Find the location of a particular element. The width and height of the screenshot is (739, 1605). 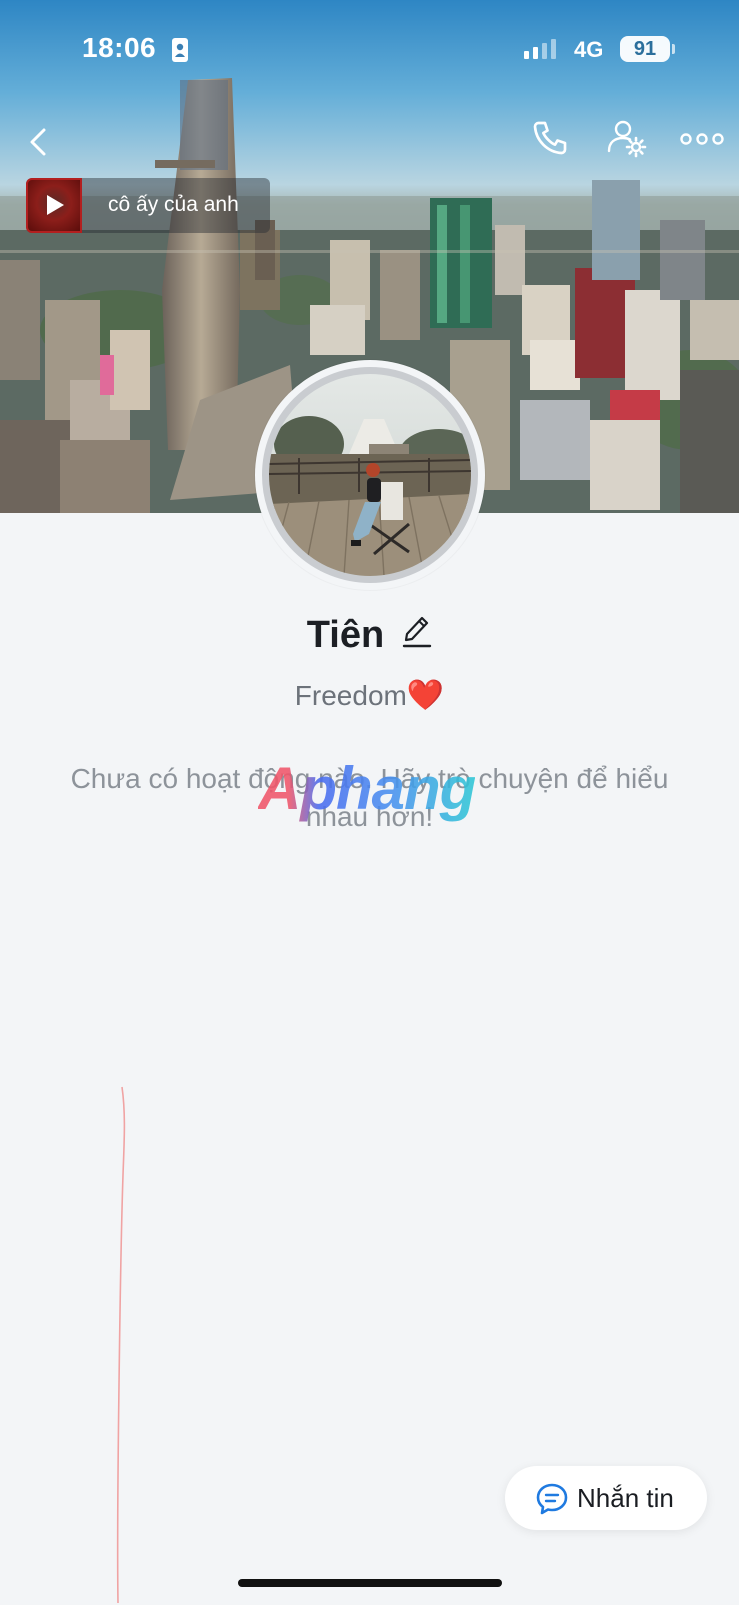

heart-emoji: ❤️ is located at coordinates (425, 695).